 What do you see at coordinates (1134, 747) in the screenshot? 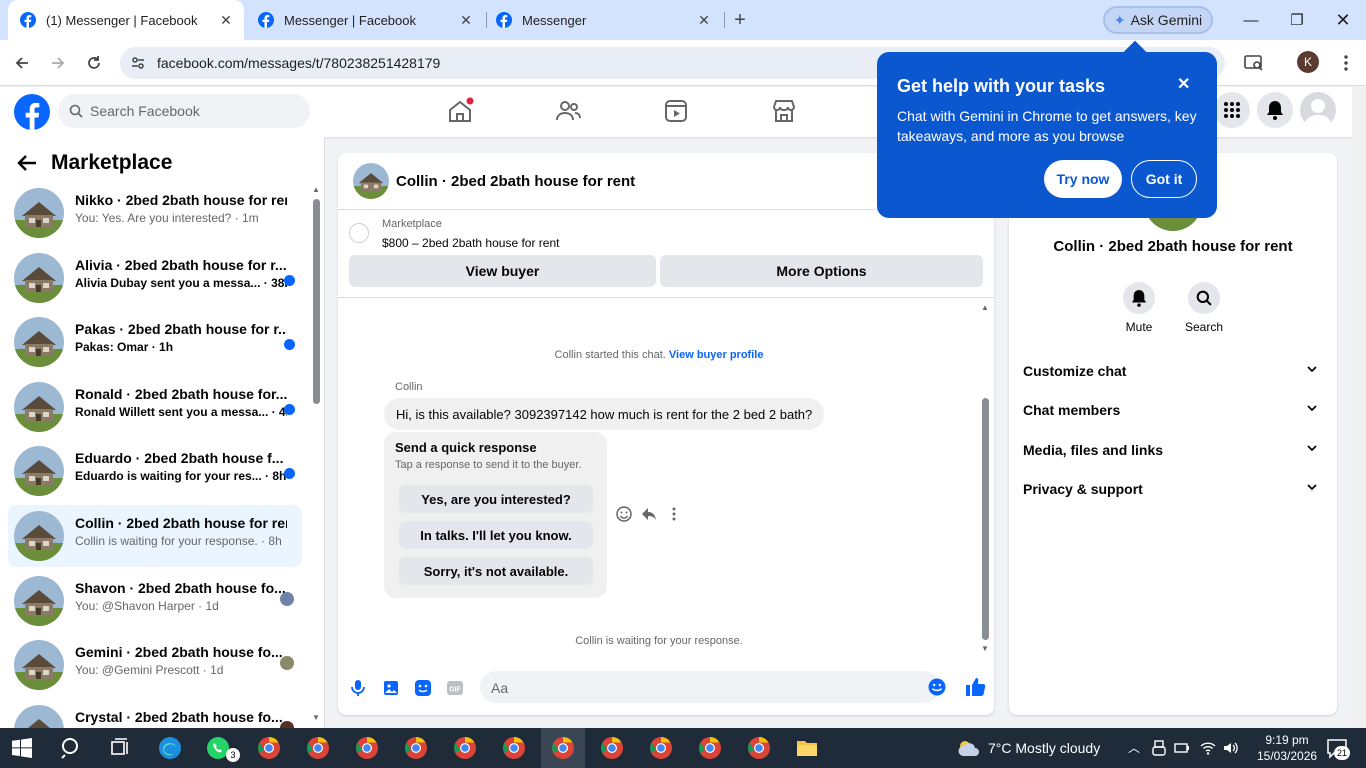
I see `show-hidden-icons-icon: ︿` at bounding box center [1134, 747].